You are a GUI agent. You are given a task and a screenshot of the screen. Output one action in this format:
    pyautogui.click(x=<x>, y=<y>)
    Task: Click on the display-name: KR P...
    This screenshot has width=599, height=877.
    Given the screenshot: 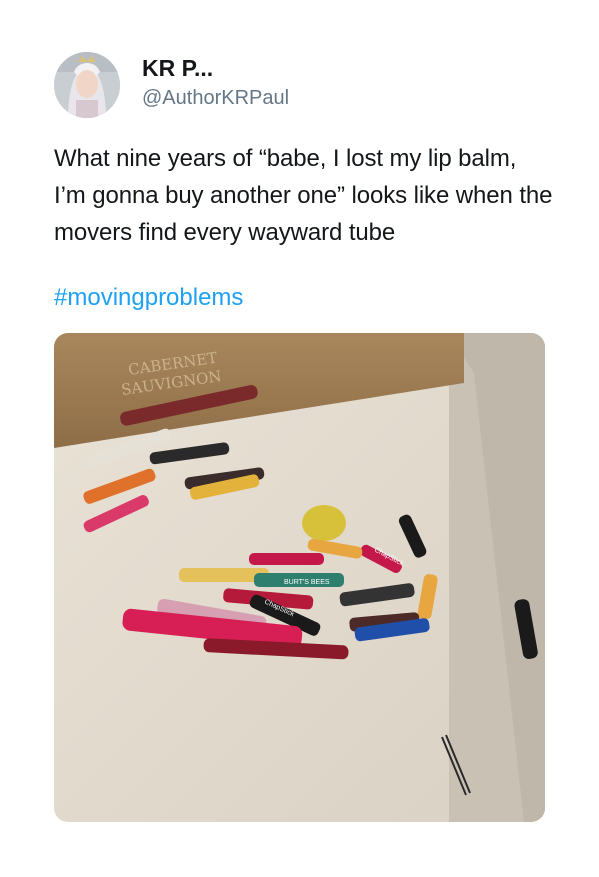 What is the action you would take?
    pyautogui.click(x=215, y=68)
    